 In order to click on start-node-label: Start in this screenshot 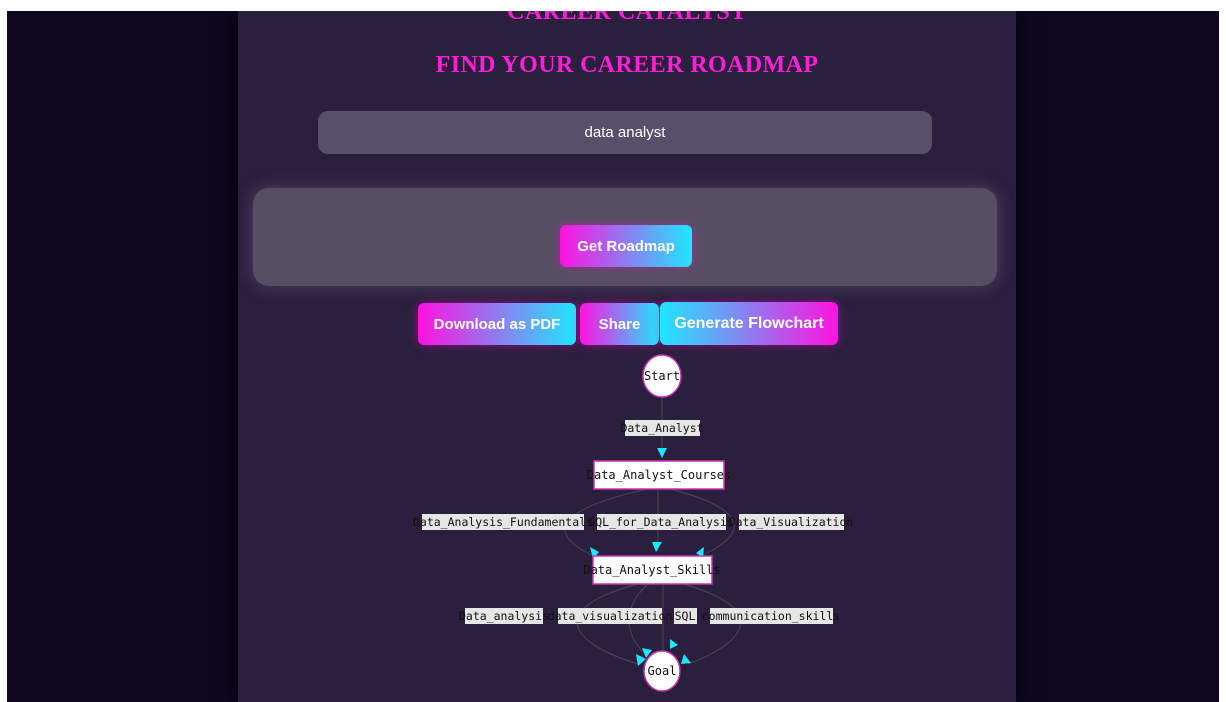, I will do `click(662, 376)`.